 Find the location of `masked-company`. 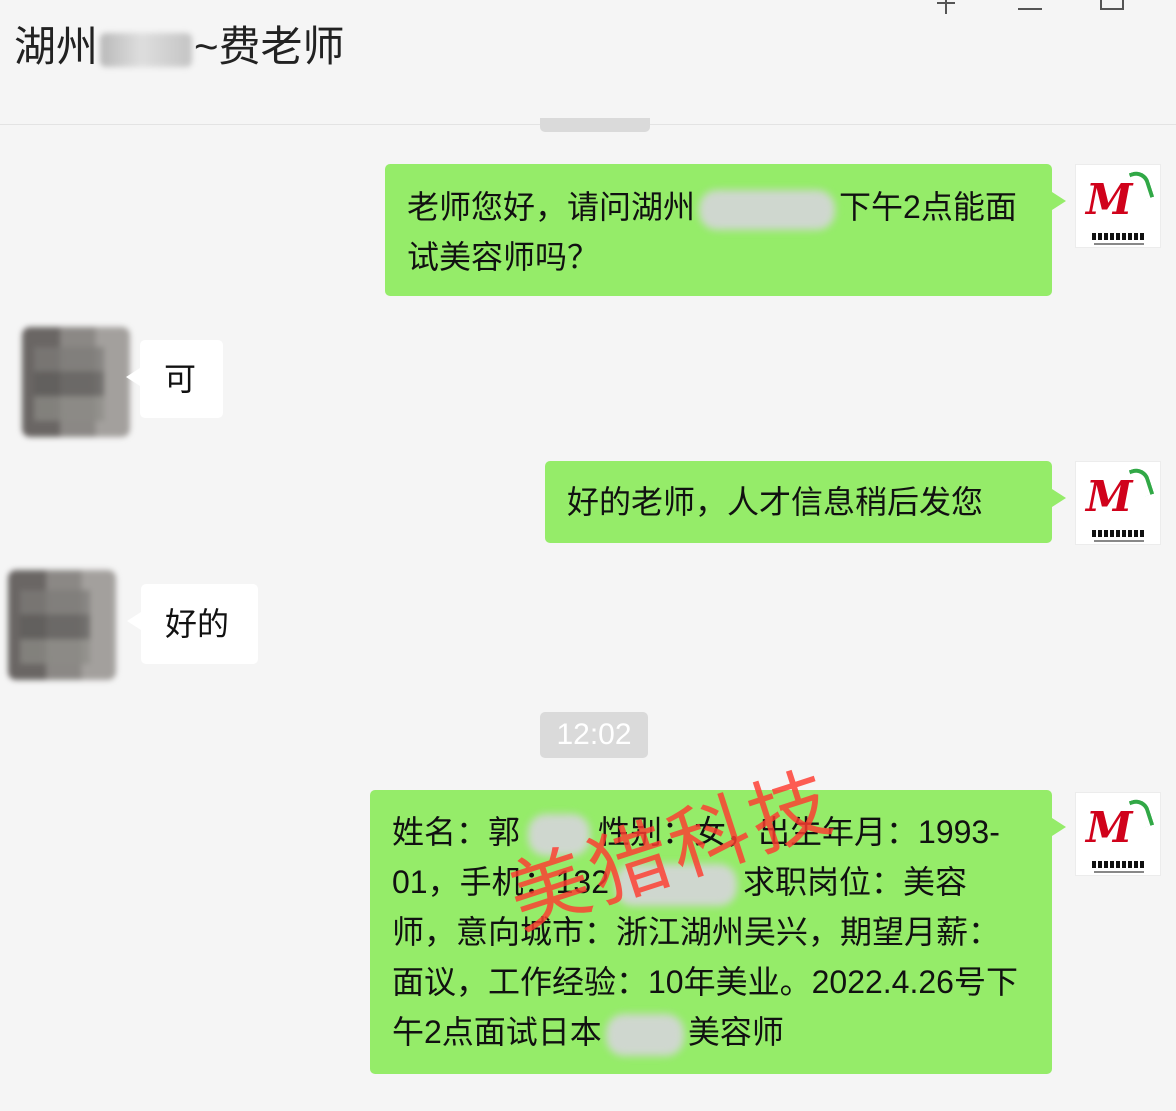

masked-company is located at coordinates (644, 1034).